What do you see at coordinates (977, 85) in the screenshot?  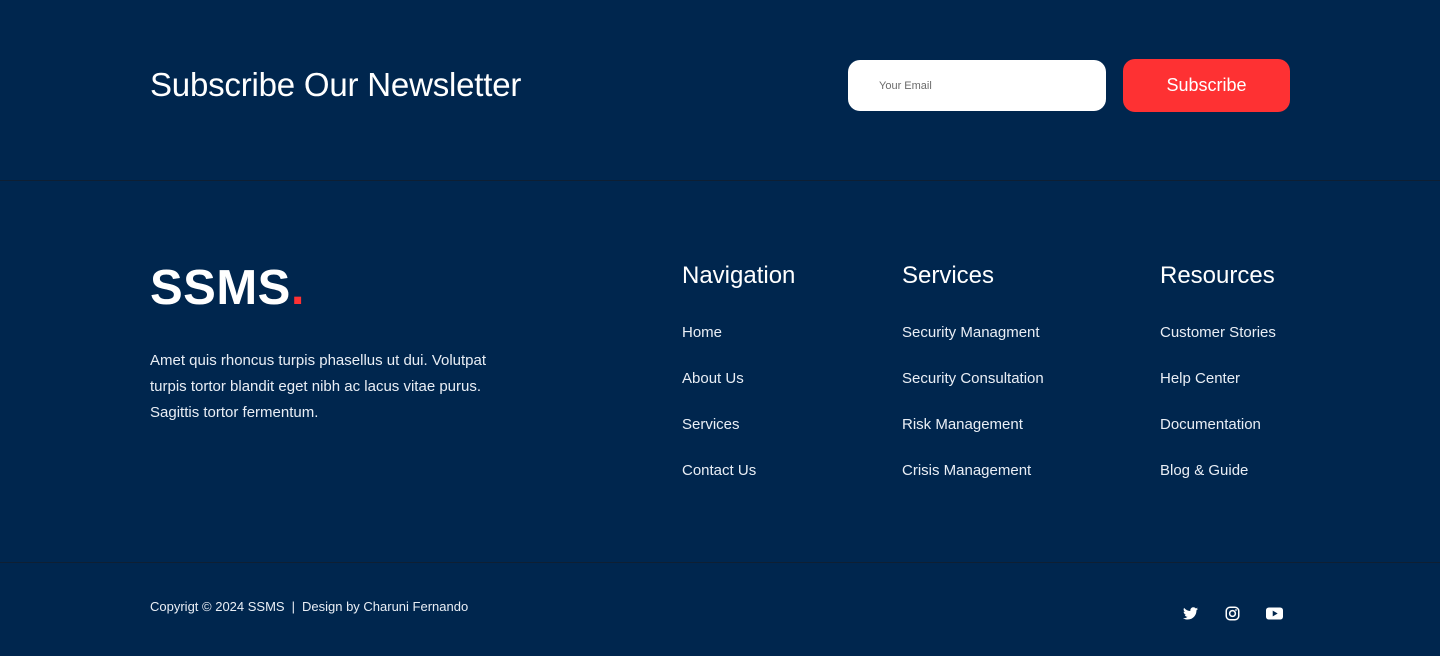 I see `email-input` at bounding box center [977, 85].